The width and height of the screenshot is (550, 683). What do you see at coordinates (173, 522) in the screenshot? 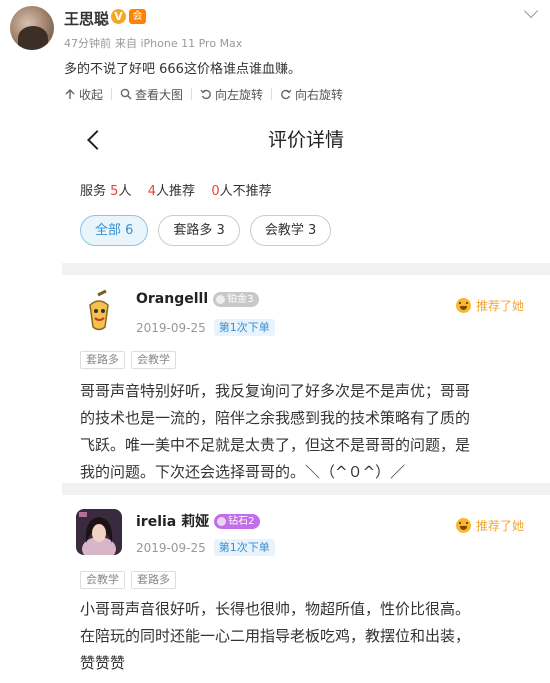
I see `reviewer-name: irelia 莉娅` at bounding box center [173, 522].